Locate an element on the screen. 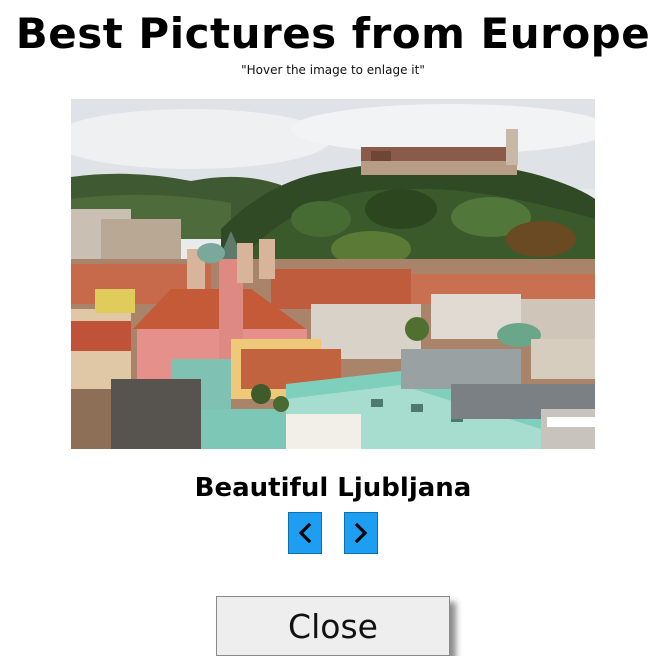  page-subtitle: "Hover the image to enlage it" is located at coordinates (333, 70).